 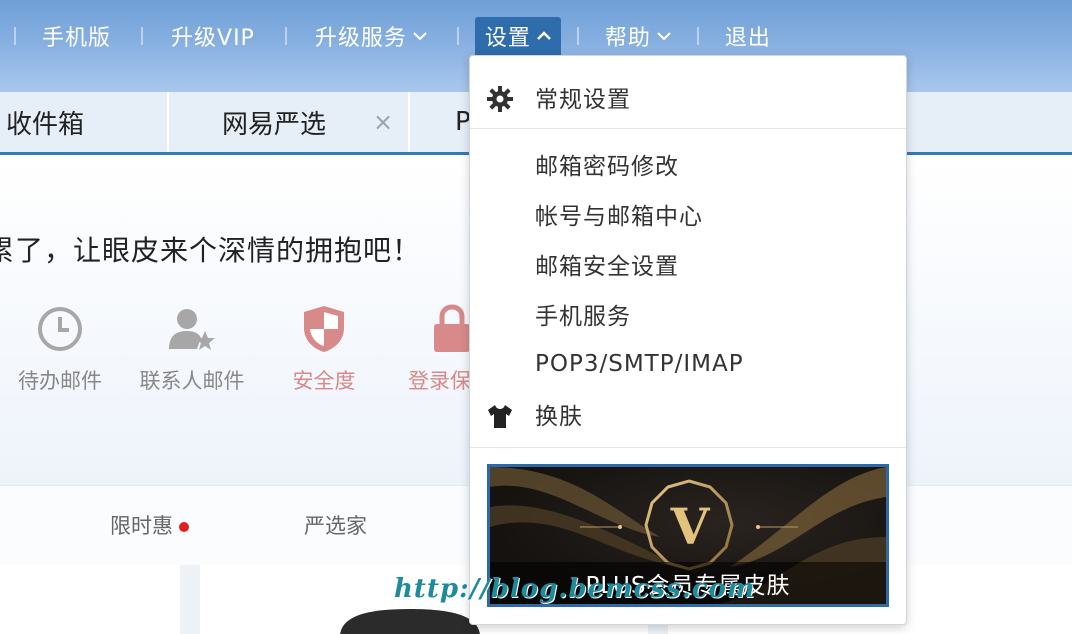 I want to click on plus-v-emblem: V, so click(x=690, y=526).